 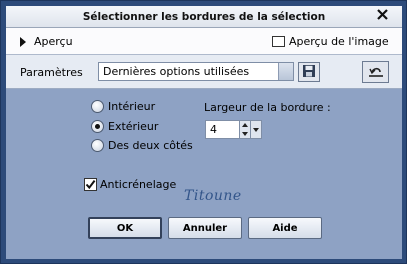 What do you see at coordinates (213, 196) in the screenshot?
I see `signature-watermark: Titoune` at bounding box center [213, 196].